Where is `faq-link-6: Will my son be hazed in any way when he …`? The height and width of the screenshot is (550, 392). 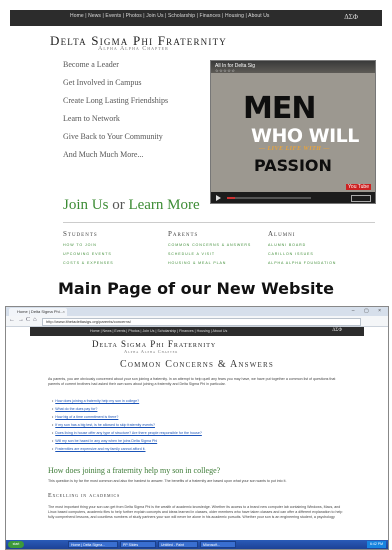 faq-link-6: Will my son be hazed in any way when he … is located at coordinates (104, 441).